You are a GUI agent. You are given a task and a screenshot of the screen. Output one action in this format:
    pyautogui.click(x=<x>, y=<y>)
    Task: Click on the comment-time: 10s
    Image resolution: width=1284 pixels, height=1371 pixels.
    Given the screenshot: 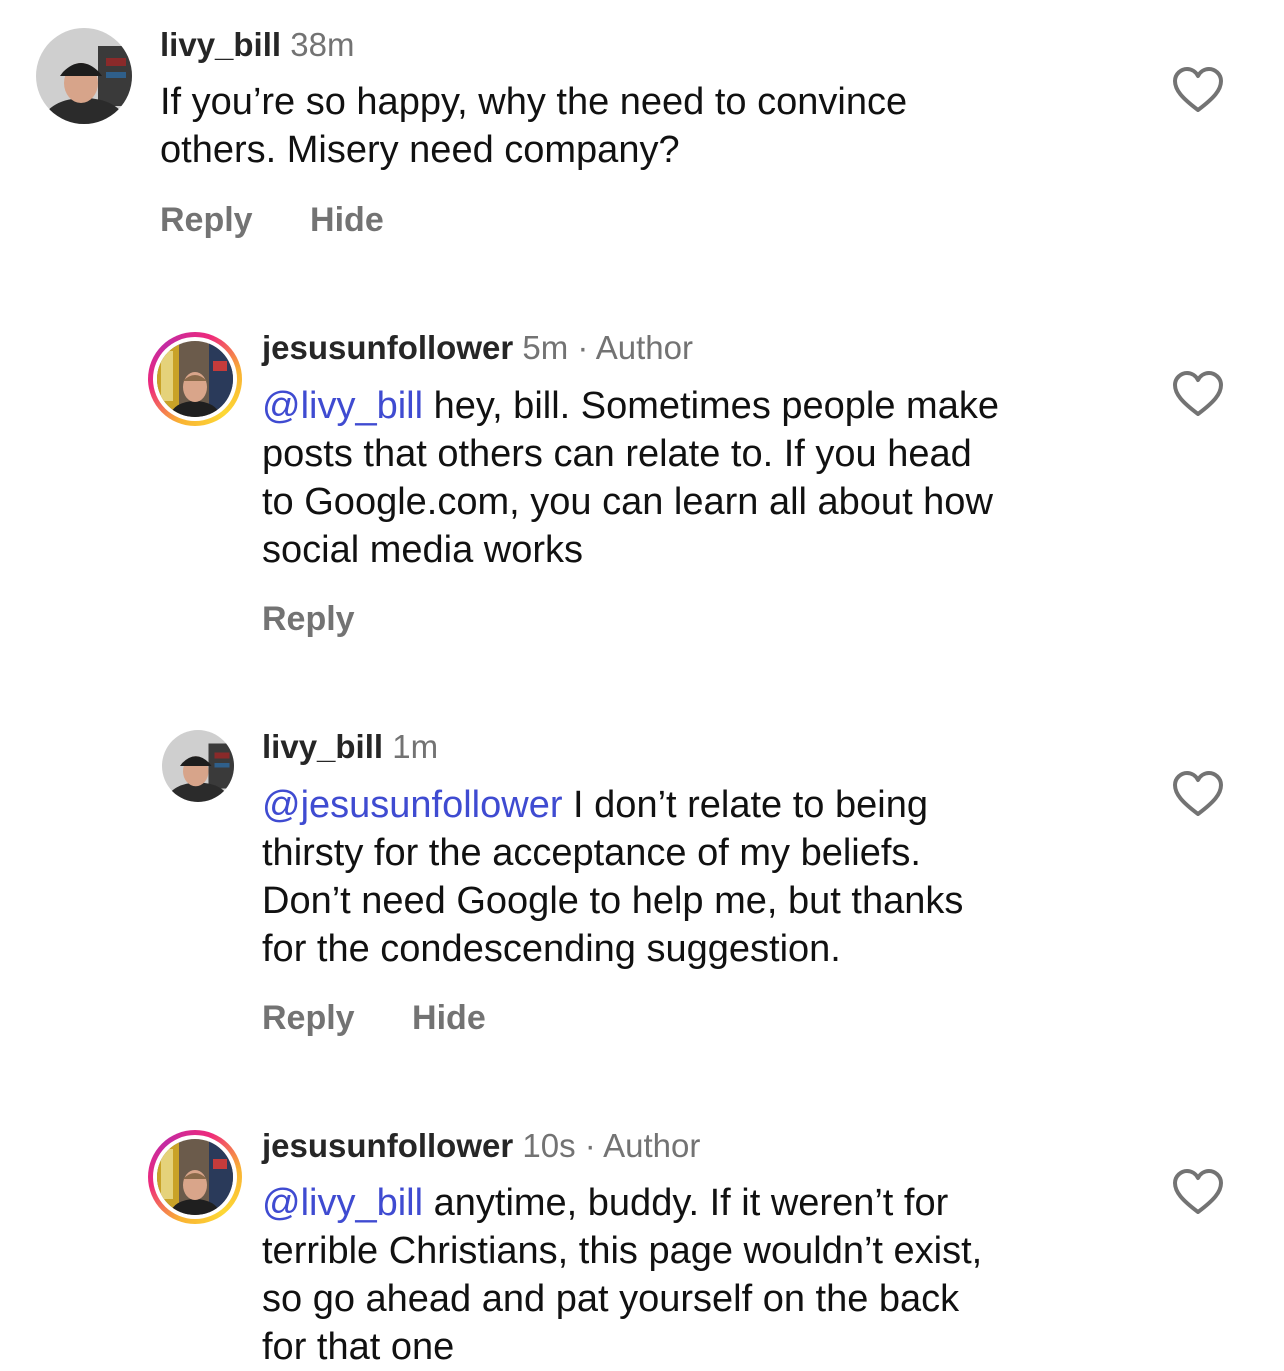 What is the action you would take?
    pyautogui.click(x=549, y=1145)
    